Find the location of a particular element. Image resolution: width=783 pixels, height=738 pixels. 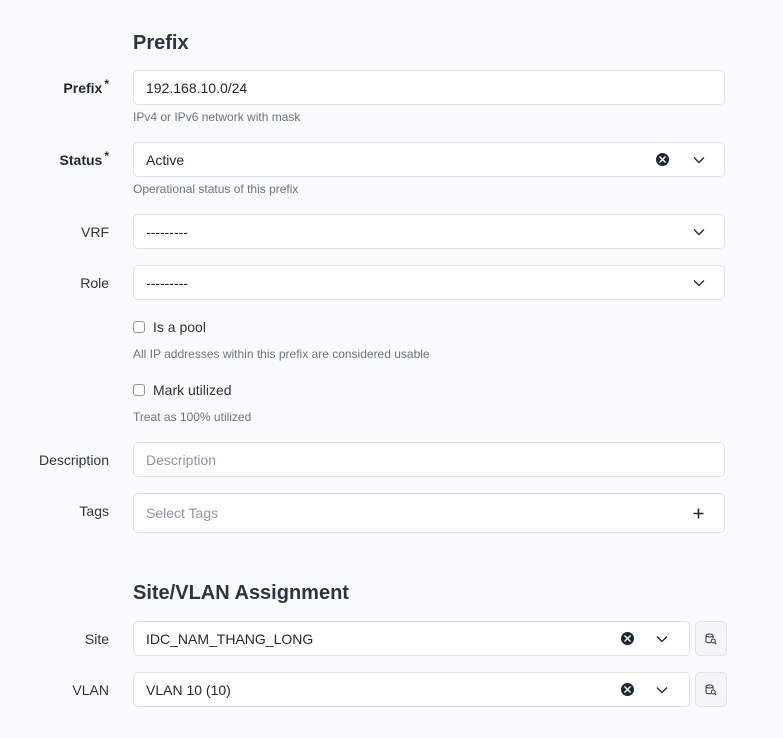

vlan-select: VLAN 10 (10) is located at coordinates (411, 689).